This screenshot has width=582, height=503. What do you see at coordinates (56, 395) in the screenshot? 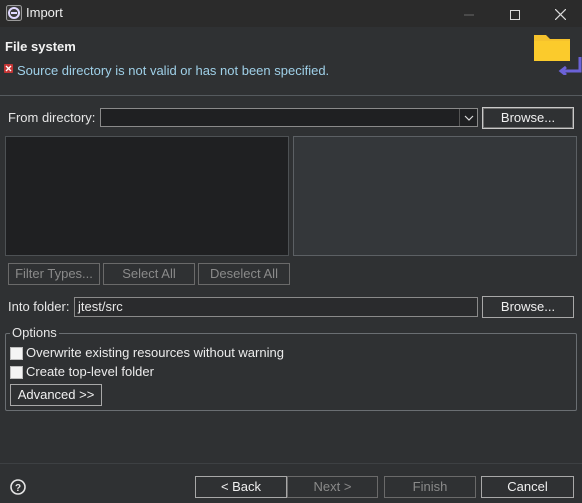
I see `advanced-button: Advanced >>` at bounding box center [56, 395].